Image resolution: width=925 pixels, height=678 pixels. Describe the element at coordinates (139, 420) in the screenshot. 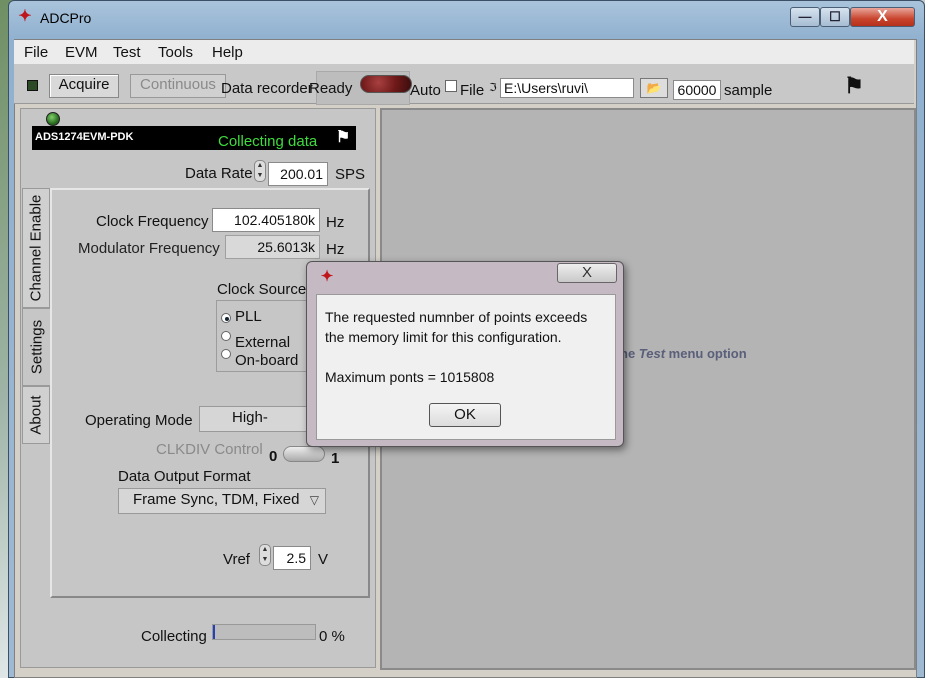

I see `operating-mode-label: Operating Mode` at that location.